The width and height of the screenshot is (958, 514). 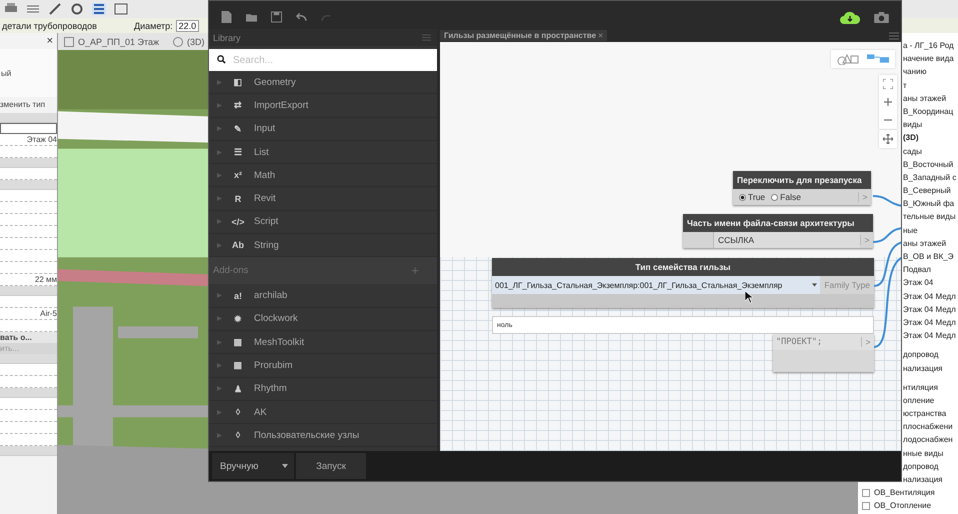 I want to click on property-value: Этаж 04, so click(x=28, y=140).